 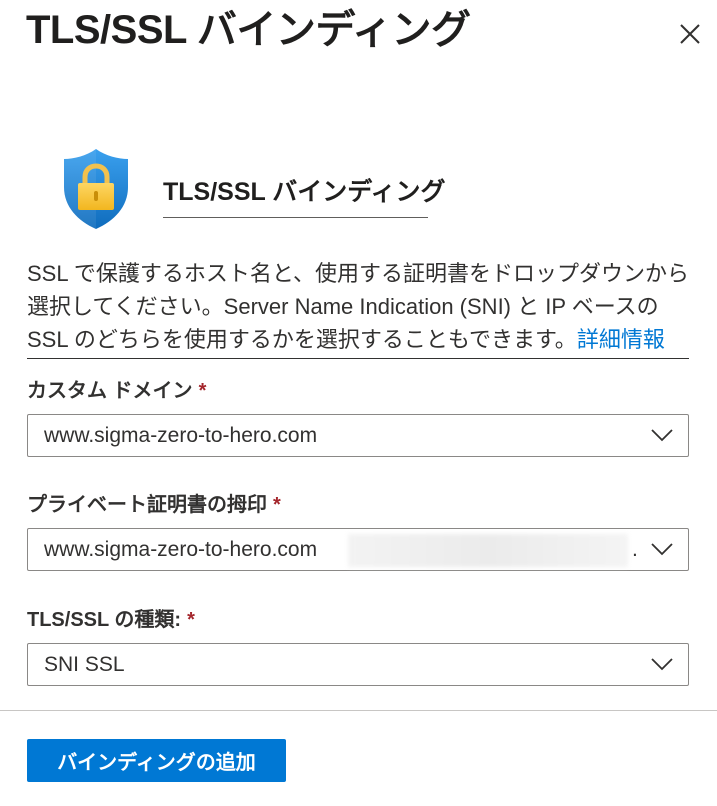 I want to click on panel-title: TLS/SSL バインディング, so click(x=248, y=30).